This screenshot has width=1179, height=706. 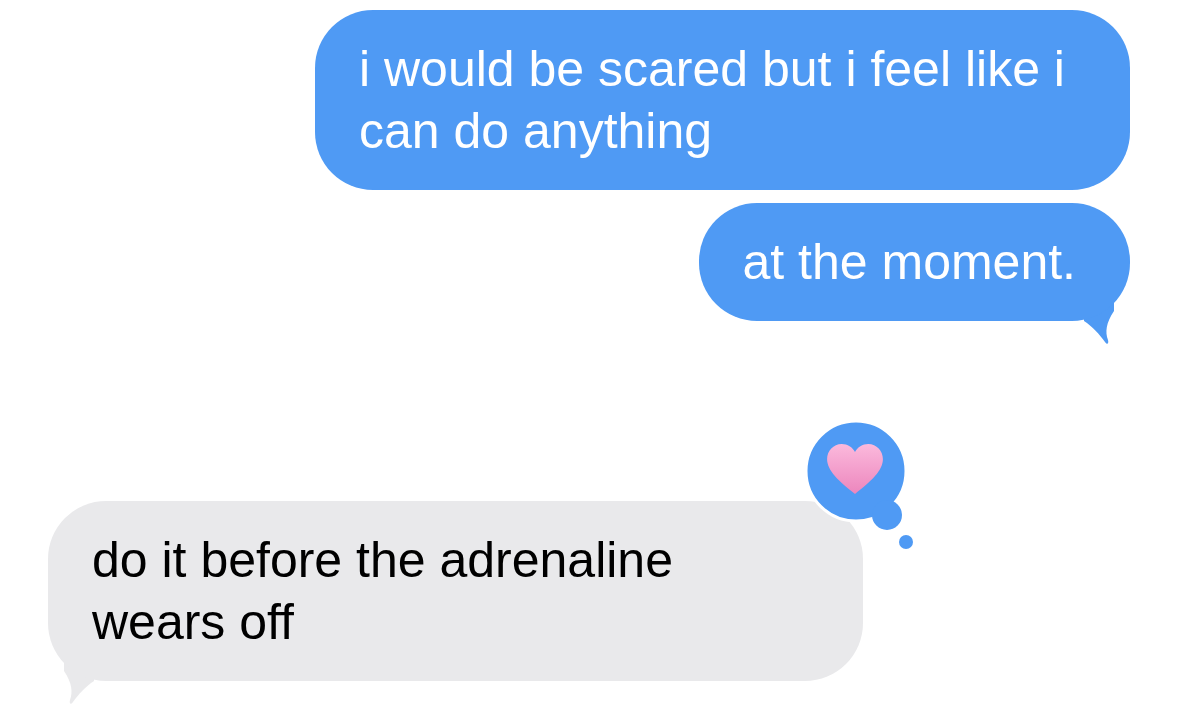 I want to click on message-bubble: at the moment., so click(x=914, y=262).